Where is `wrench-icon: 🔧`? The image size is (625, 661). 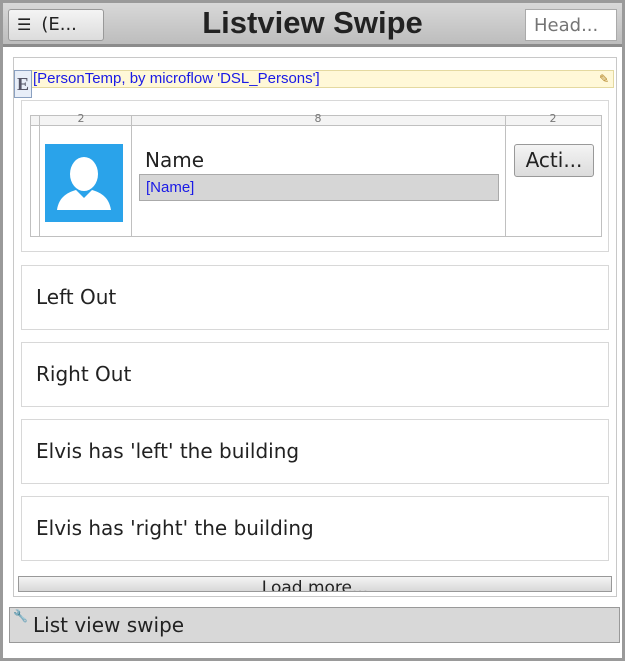 wrench-icon: 🔧 is located at coordinates (20, 616).